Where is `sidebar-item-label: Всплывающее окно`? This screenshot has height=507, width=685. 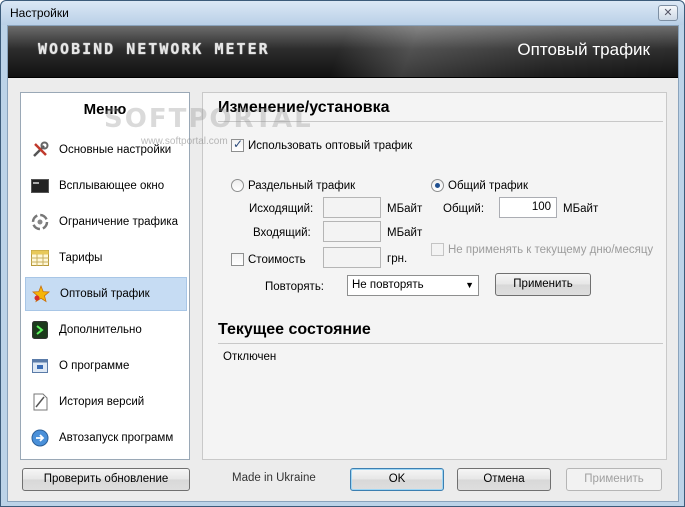 sidebar-item-label: Всплывающее окно is located at coordinates (112, 186).